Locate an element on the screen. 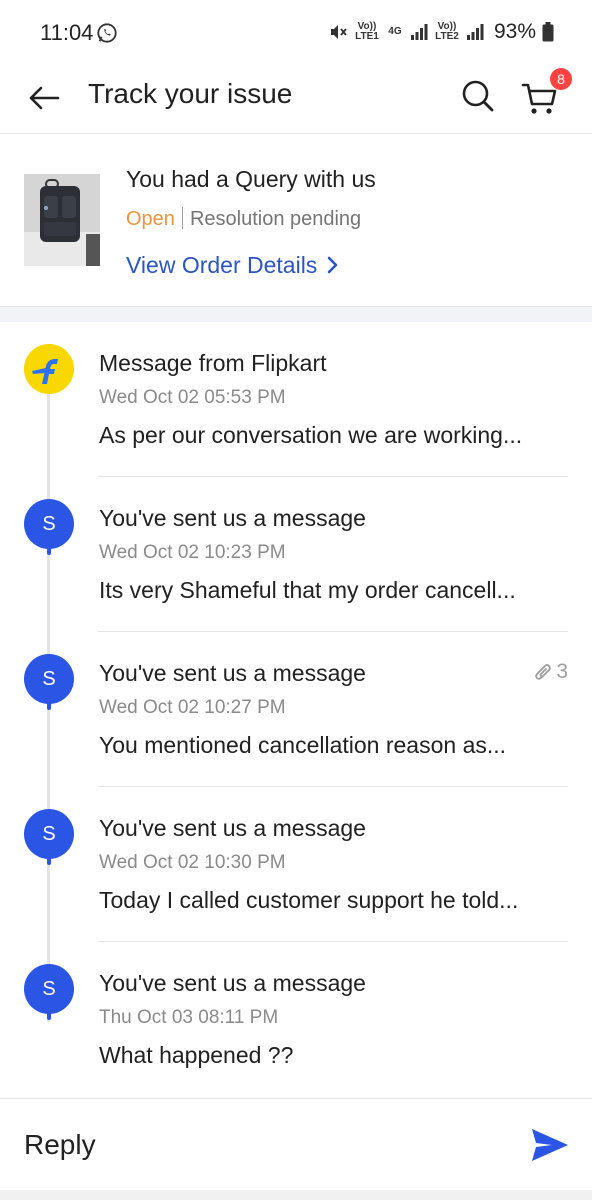 The height and width of the screenshot is (1200, 592). send-icon is located at coordinates (550, 1145).